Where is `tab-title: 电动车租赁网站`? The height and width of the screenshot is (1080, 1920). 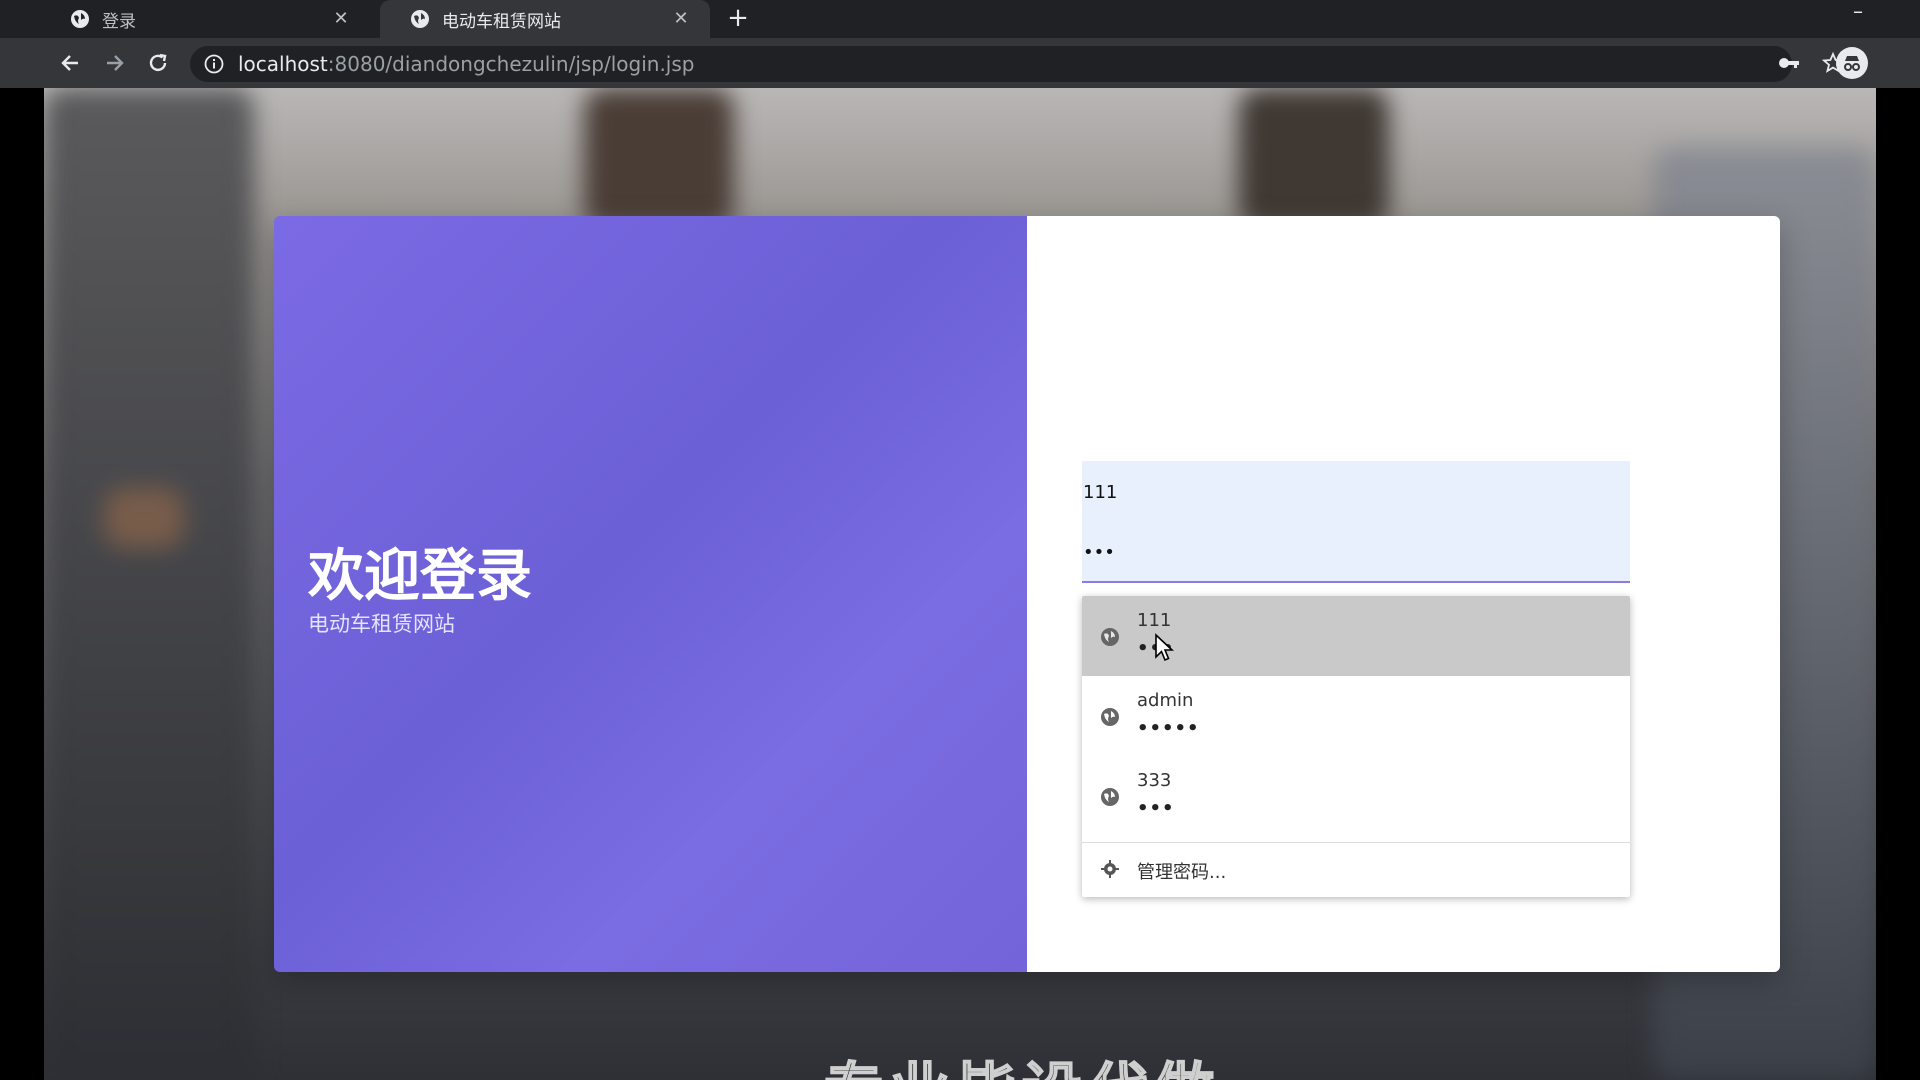
tab-title: 电动车租赁网站 is located at coordinates (501, 21).